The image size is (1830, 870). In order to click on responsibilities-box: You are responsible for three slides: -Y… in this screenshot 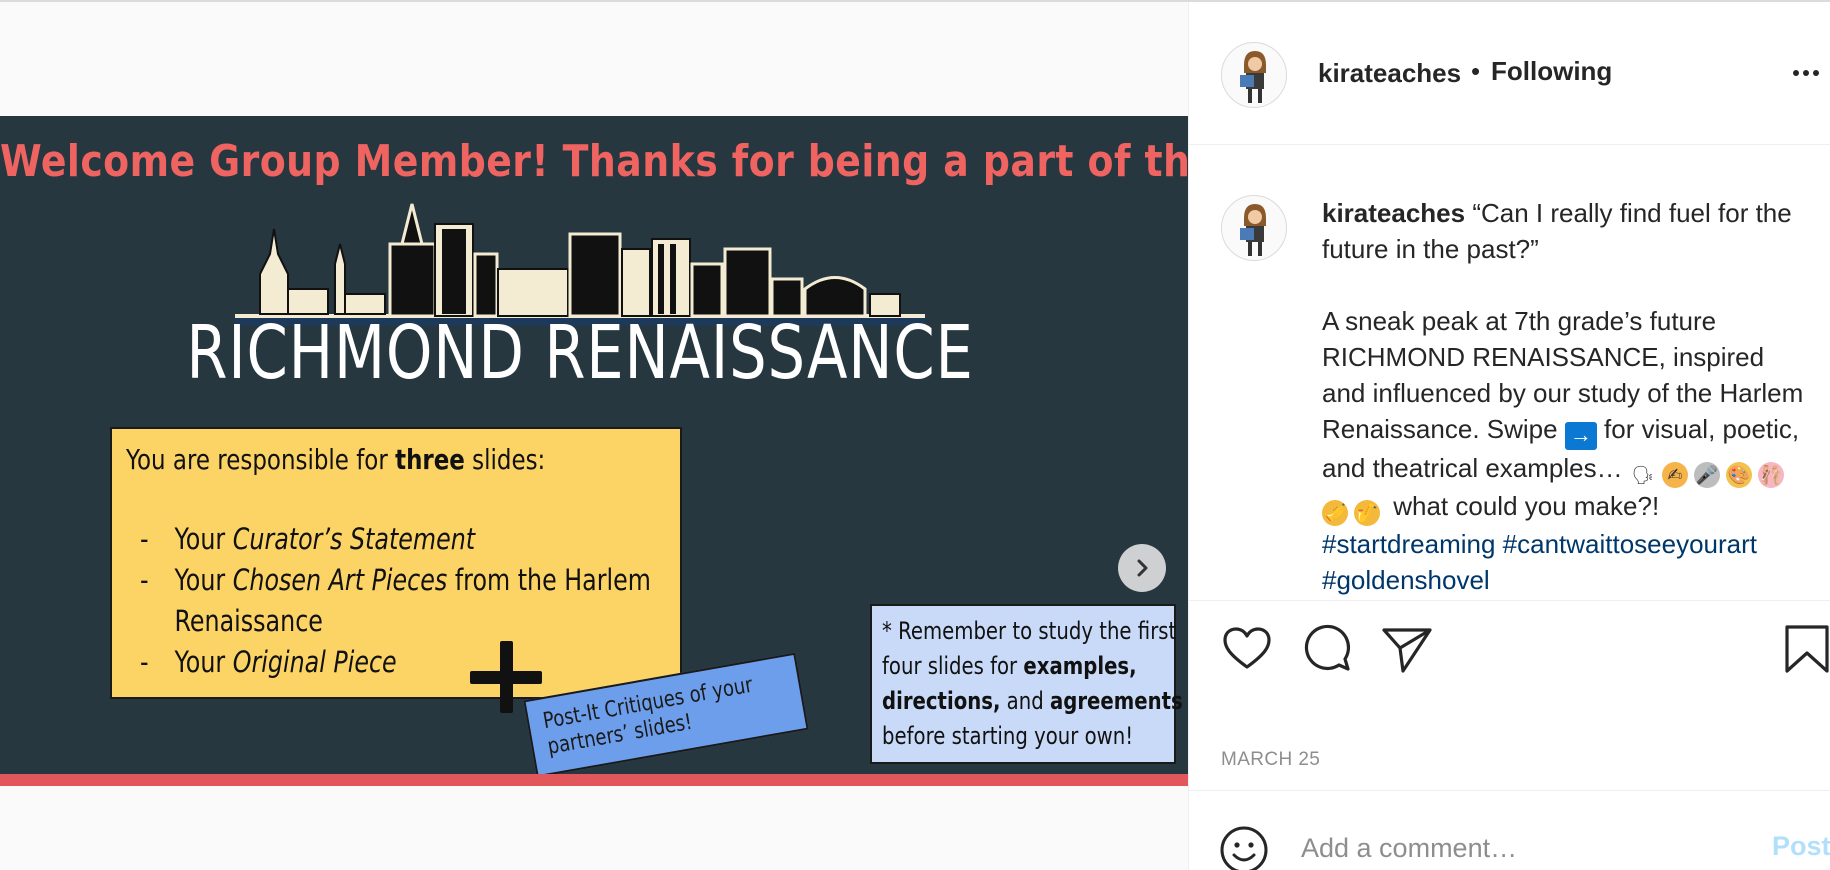, I will do `click(396, 563)`.